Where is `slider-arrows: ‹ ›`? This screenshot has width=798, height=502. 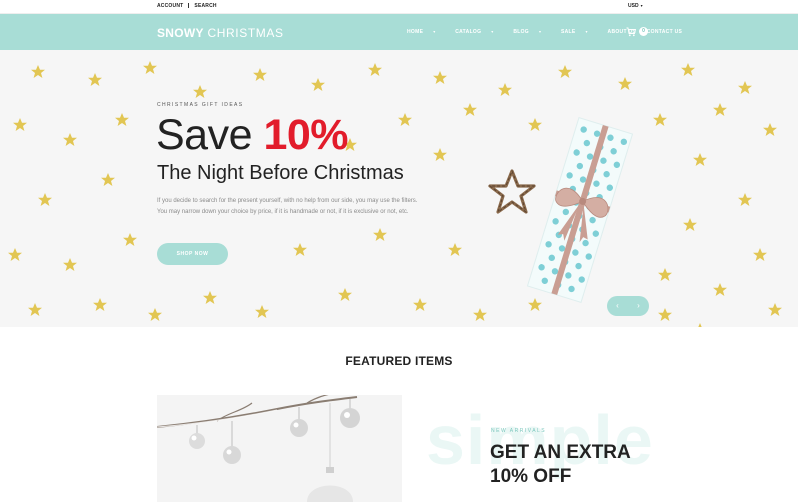 slider-arrows: ‹ › is located at coordinates (628, 306).